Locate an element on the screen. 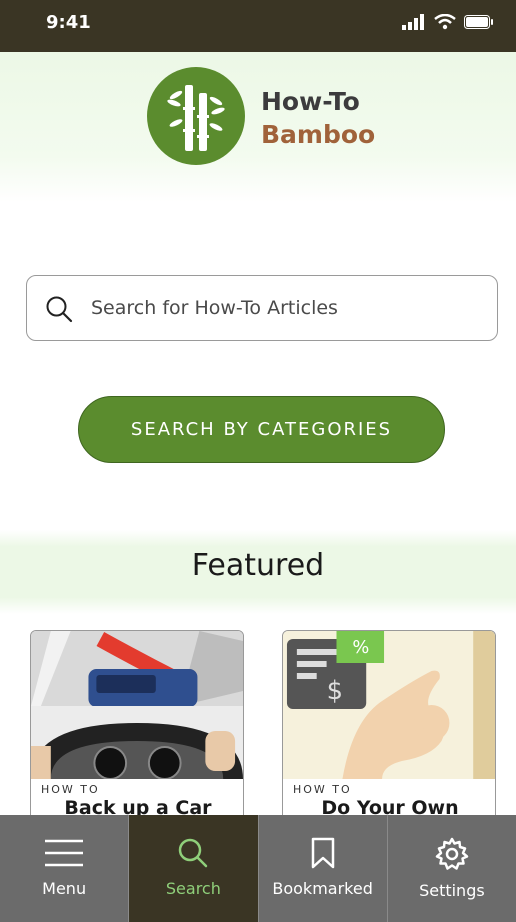 This screenshot has width=516, height=922. nav-label-search: Search is located at coordinates (193, 888).